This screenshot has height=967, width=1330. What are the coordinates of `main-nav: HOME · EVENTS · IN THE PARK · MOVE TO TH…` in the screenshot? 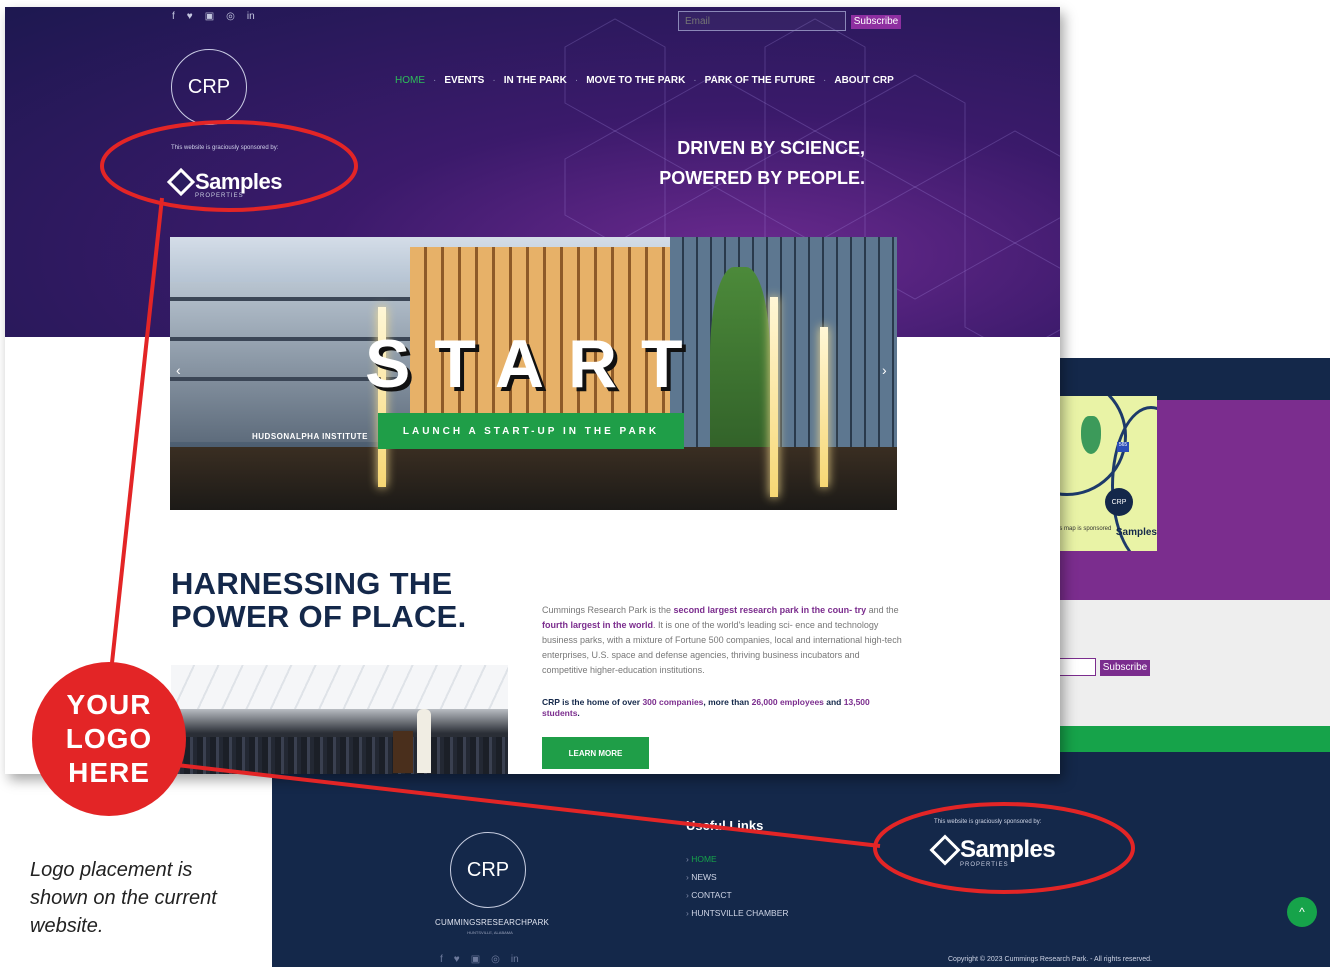 It's located at (644, 80).